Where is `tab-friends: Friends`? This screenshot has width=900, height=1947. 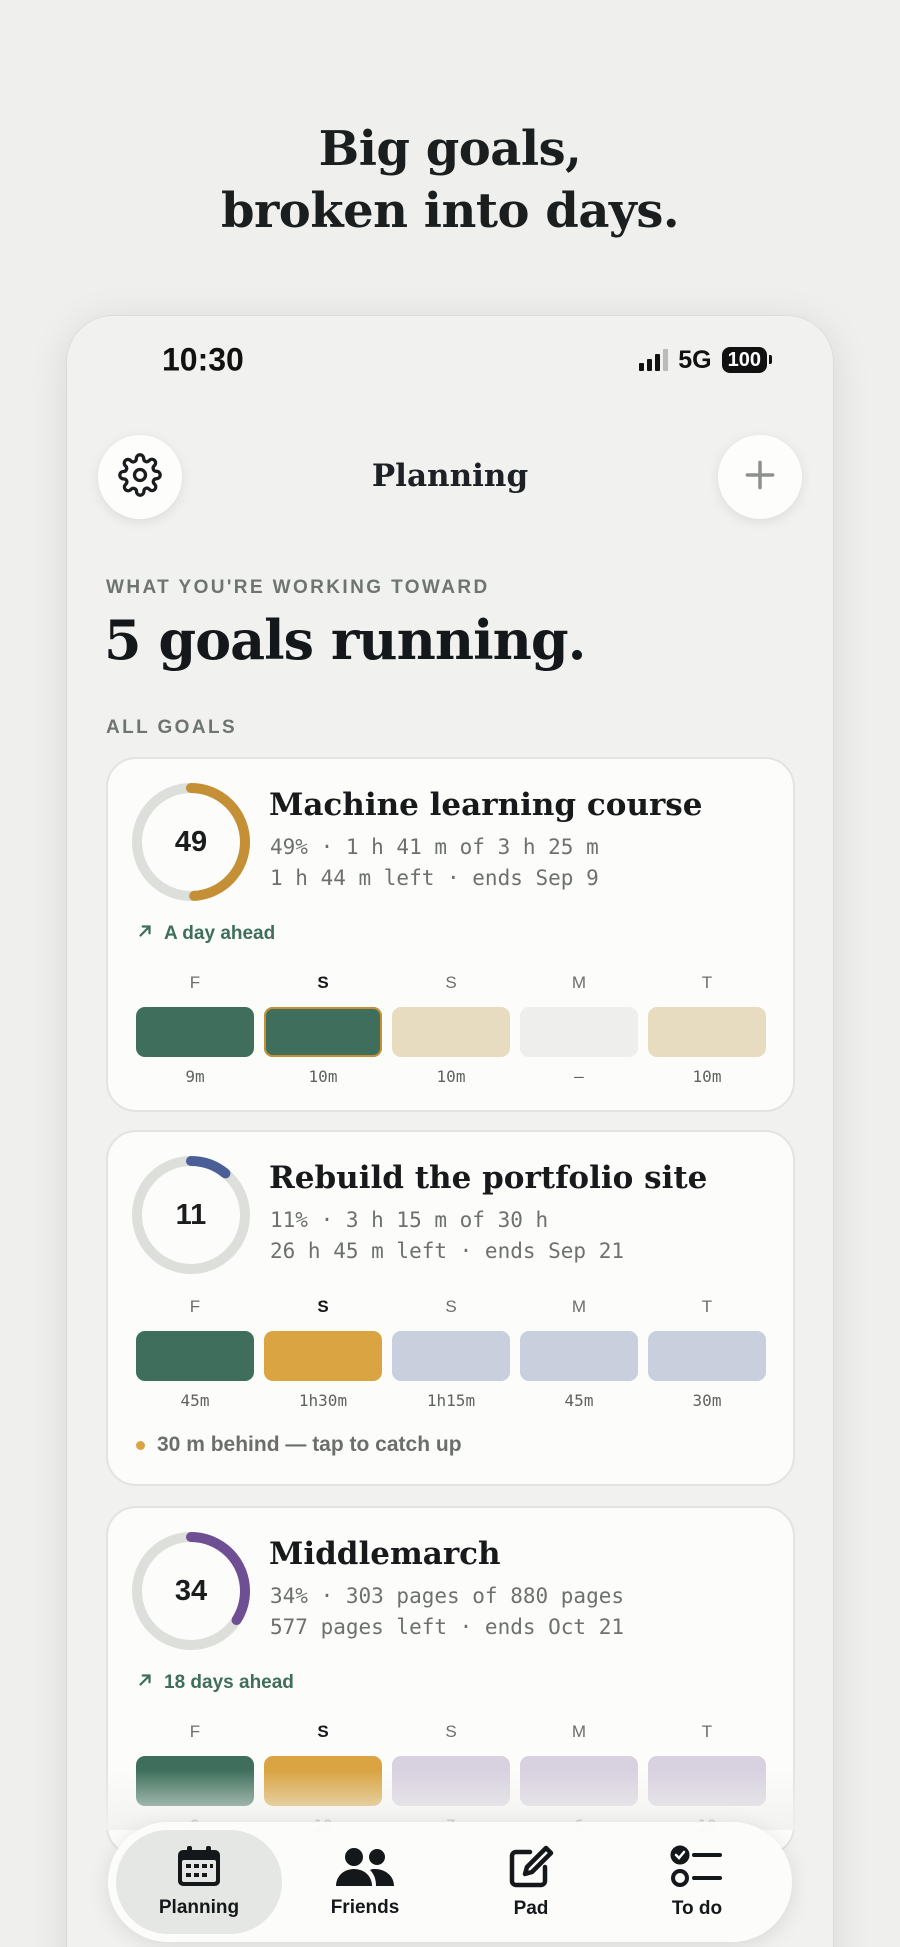 tab-friends: Friends is located at coordinates (365, 1882).